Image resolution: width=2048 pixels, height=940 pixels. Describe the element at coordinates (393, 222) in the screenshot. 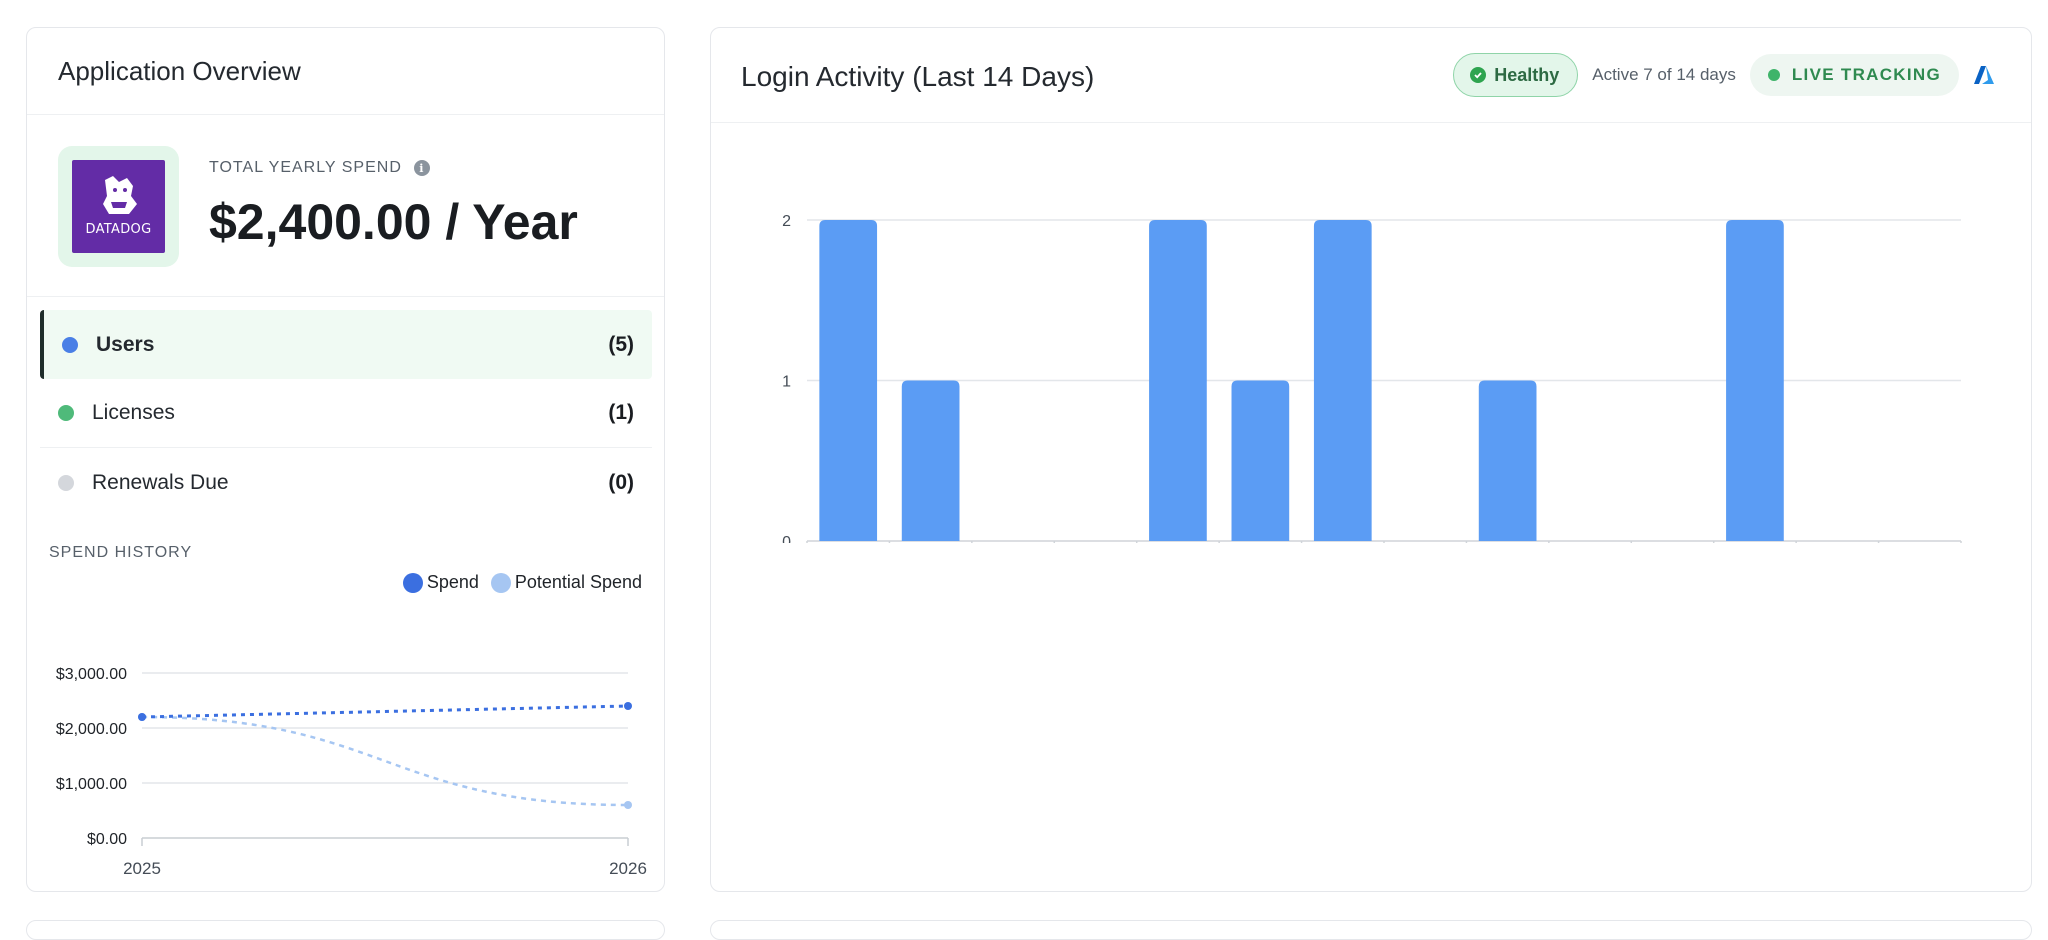

I see `spend-amount: $2,400.00 / Year` at that location.